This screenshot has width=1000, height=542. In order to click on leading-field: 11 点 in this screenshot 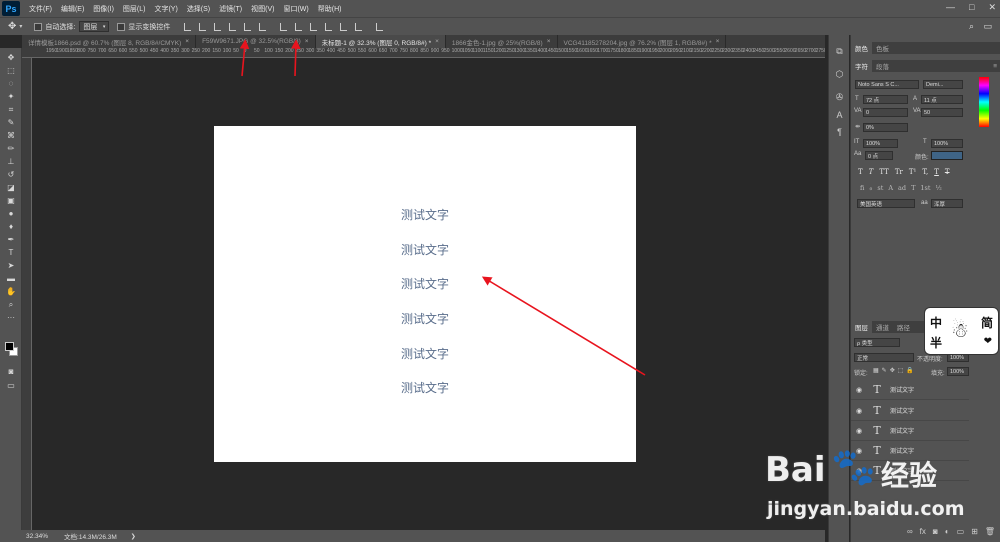, I will do `click(942, 99)`.